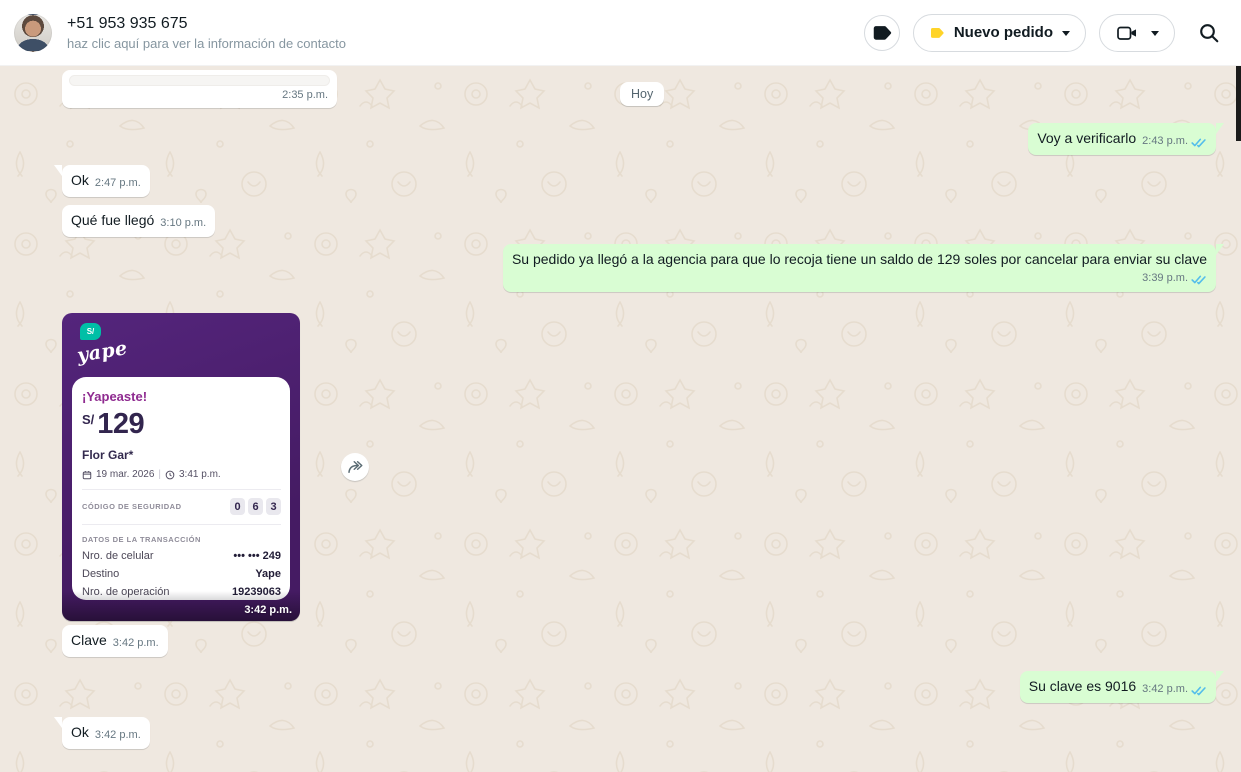 The height and width of the screenshot is (772, 1241). I want to click on video-call-button, so click(1137, 32).